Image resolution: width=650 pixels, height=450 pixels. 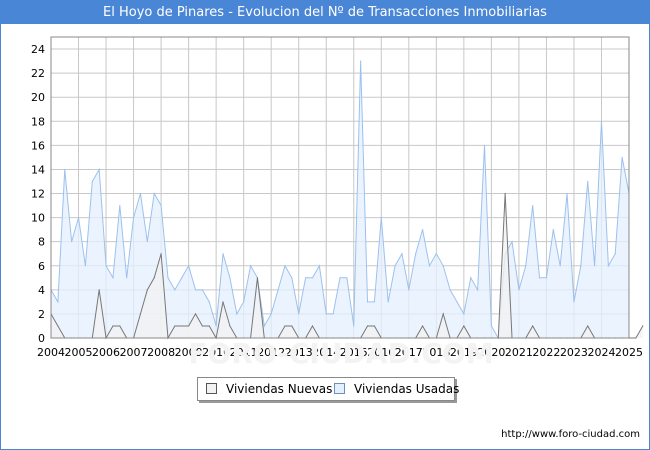 I want to click on legend-label-usadas: Viviendas Usadas, so click(x=407, y=389).